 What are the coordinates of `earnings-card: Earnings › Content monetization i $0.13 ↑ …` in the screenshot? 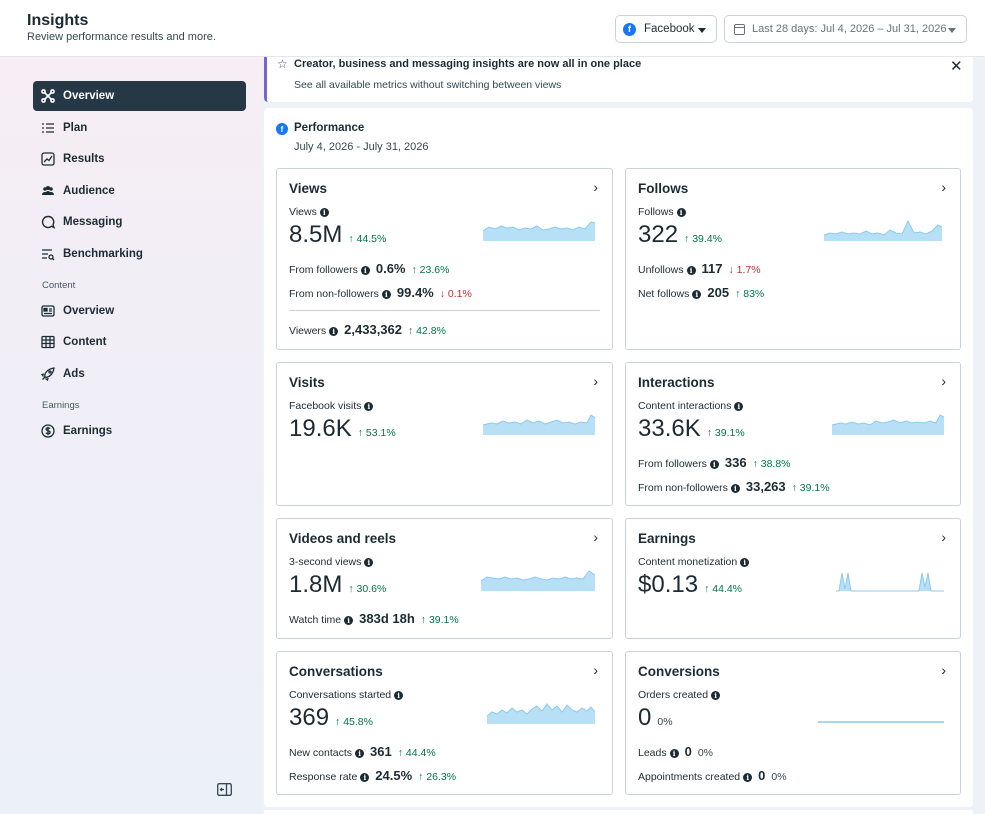 It's located at (793, 578).